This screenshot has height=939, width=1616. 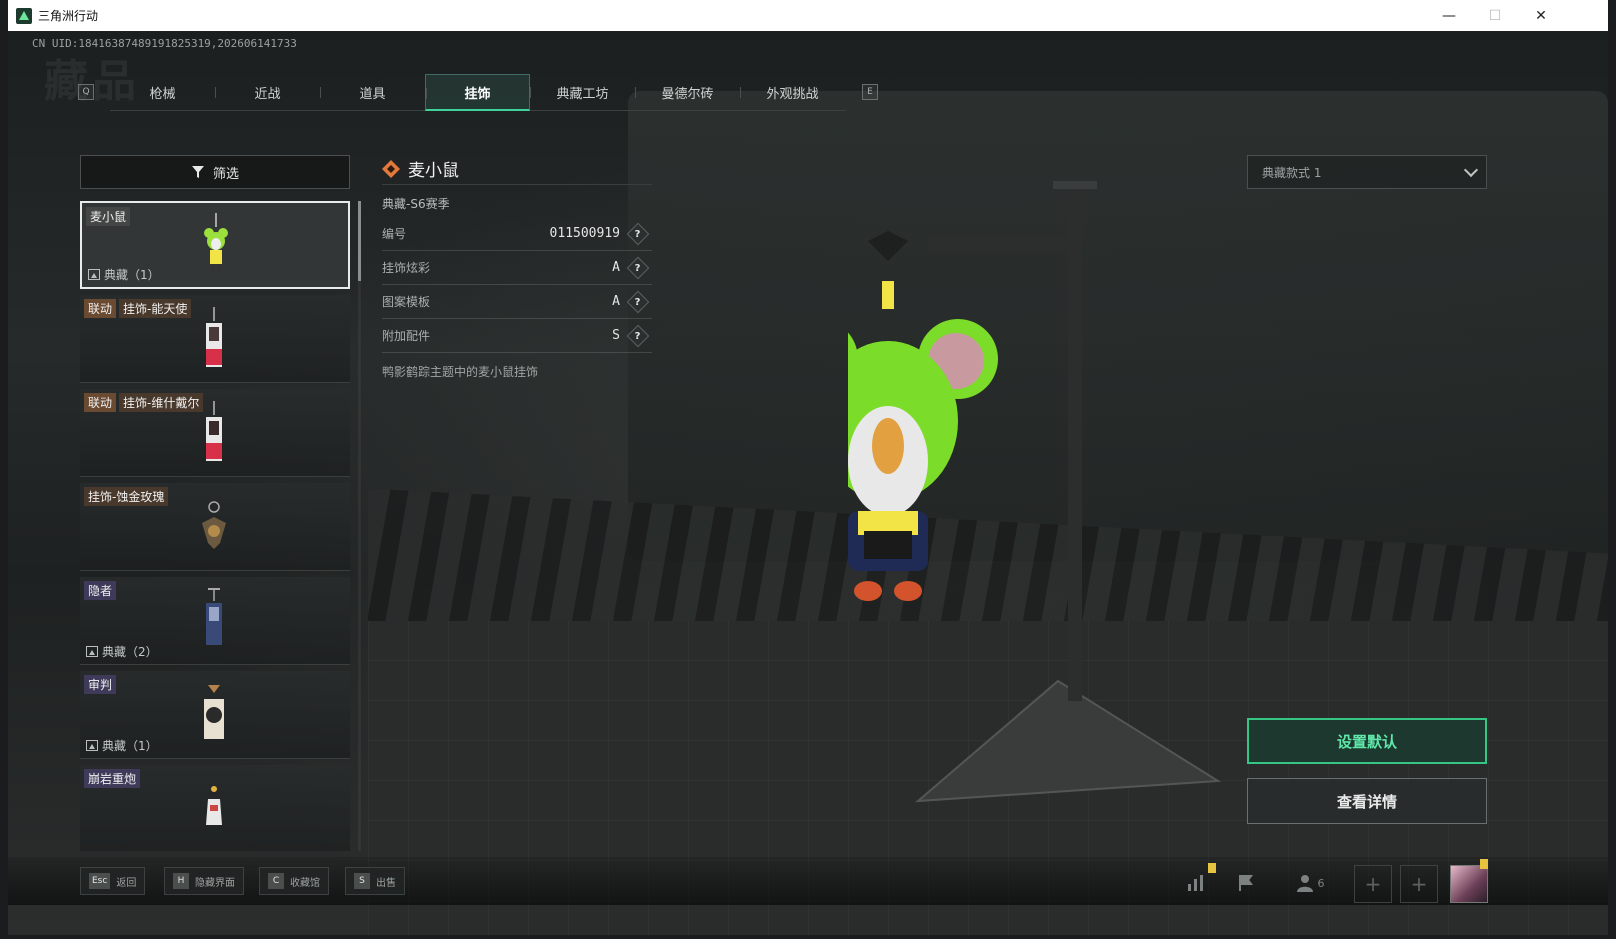 I want to click on item-tag: 联动 挂饰-维什戴尔, so click(x=144, y=402).